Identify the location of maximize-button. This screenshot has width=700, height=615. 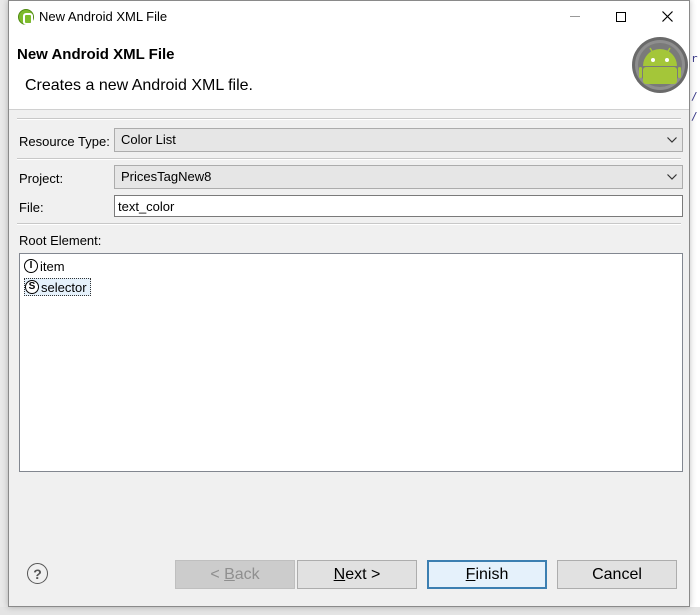
(621, 16).